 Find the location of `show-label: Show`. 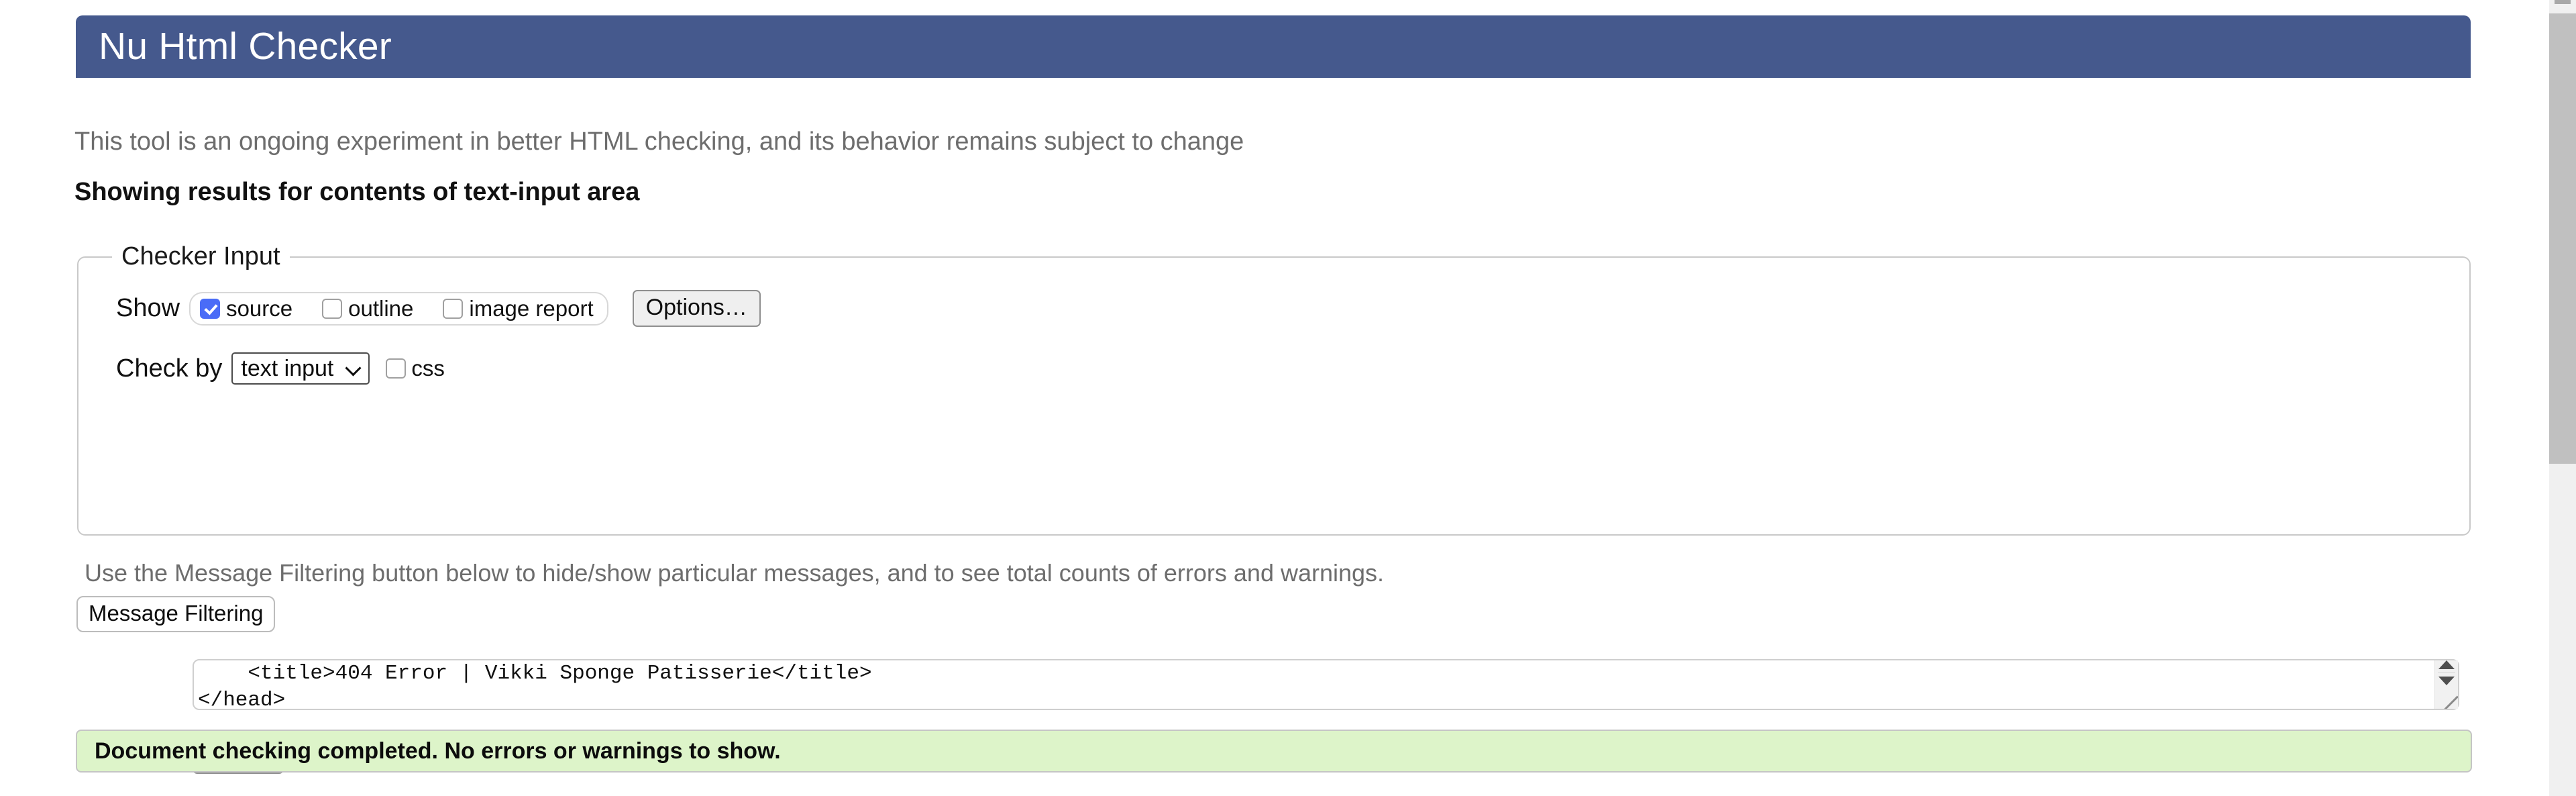

show-label: Show is located at coordinates (148, 308).